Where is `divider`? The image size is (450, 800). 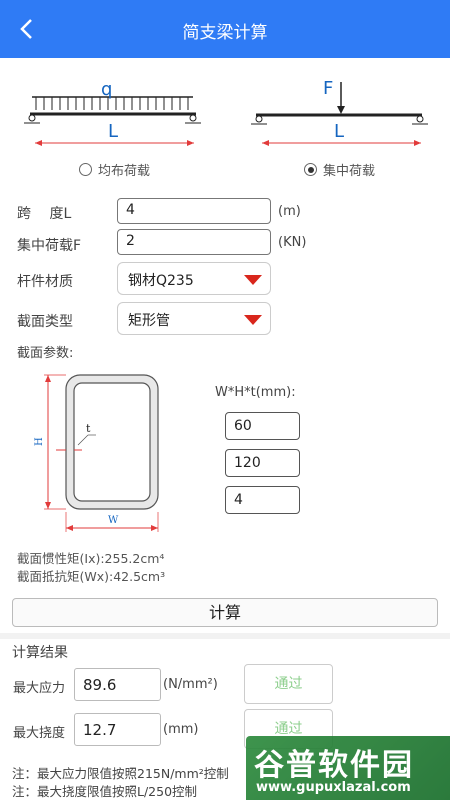 divider is located at coordinates (225, 636).